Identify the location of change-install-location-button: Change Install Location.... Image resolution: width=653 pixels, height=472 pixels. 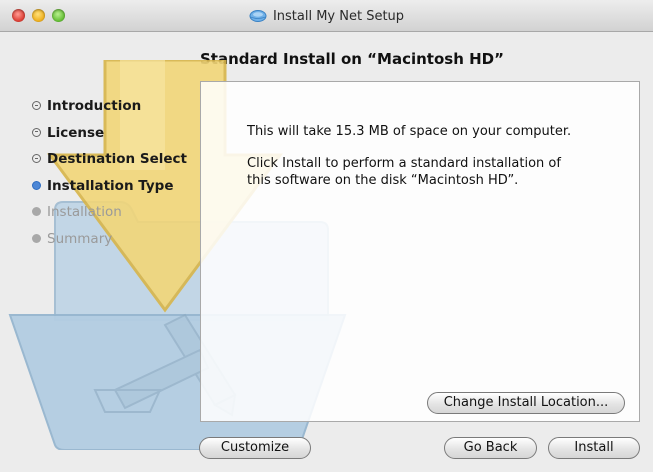
(526, 403).